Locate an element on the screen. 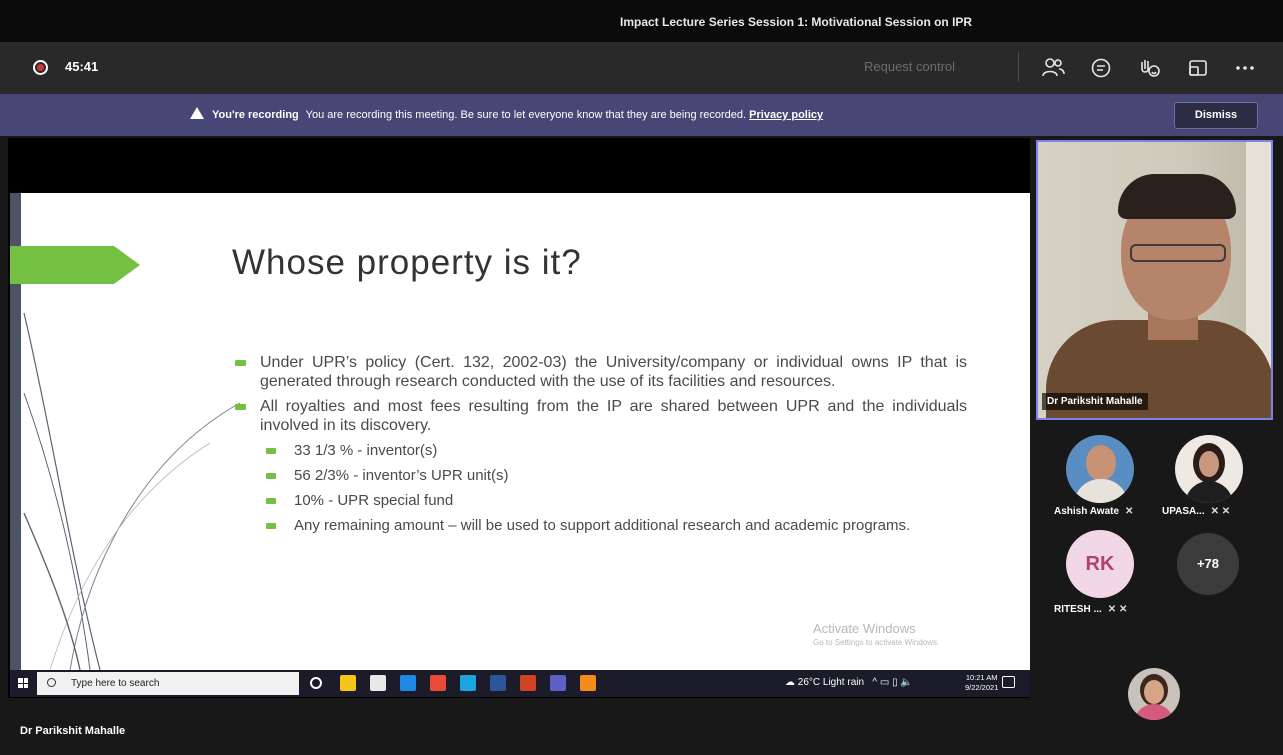  share-tray-icon is located at coordinates (1198, 68).